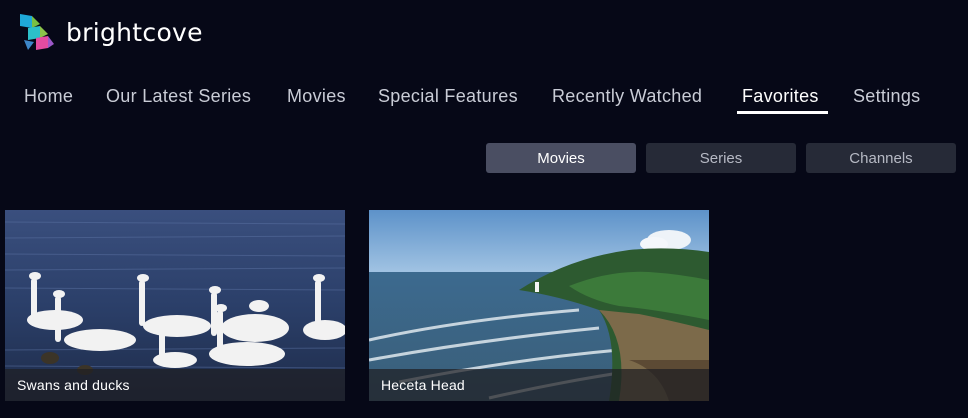 This screenshot has width=968, height=418. Describe the element at coordinates (881, 158) in the screenshot. I see `tab-channels: Channels` at that location.